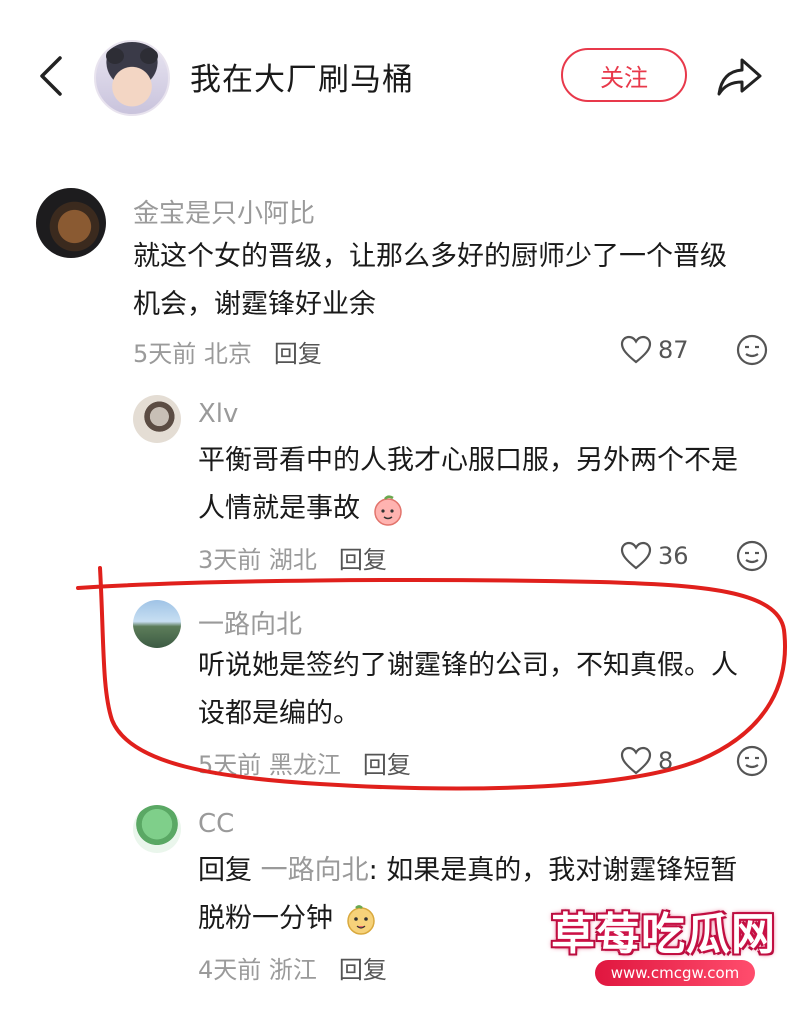 The width and height of the screenshot is (800, 1012). Describe the element at coordinates (279, 713) in the screenshot. I see `comment-text-line: 设都是编的。` at that location.